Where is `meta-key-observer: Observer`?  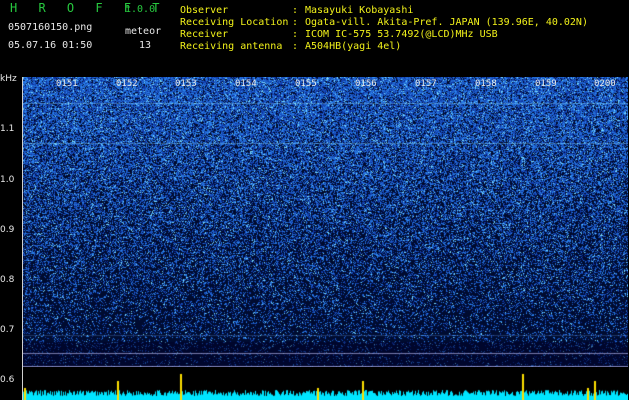 meta-key-observer: Observer is located at coordinates (204, 10).